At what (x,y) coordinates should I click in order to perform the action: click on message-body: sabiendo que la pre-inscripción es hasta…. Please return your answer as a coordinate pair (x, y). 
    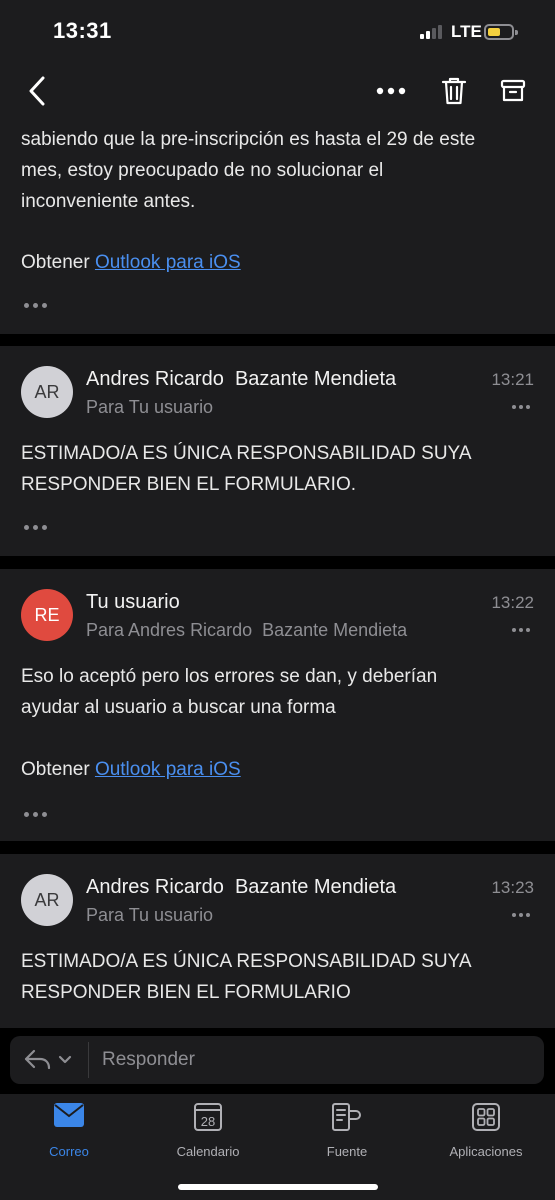
    Looking at the image, I should click on (248, 170).